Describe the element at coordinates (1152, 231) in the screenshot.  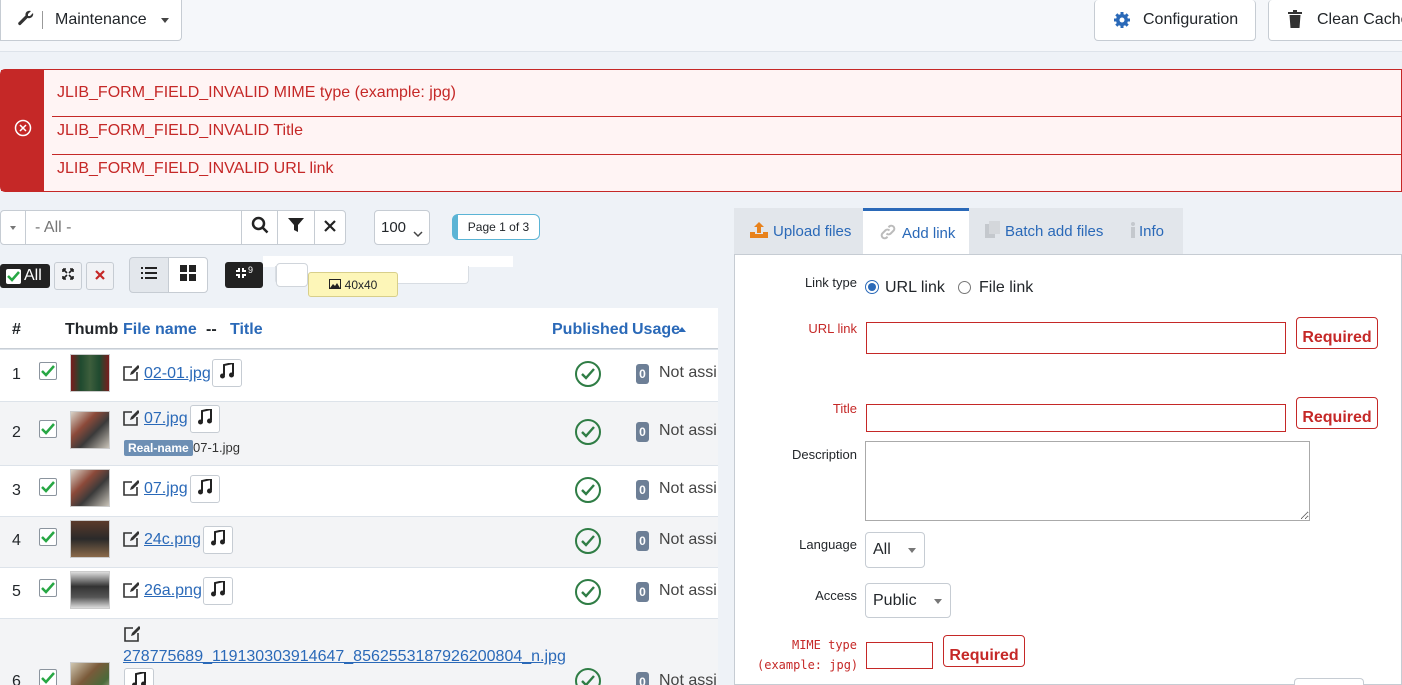
I see `tab-label: Info` at that location.